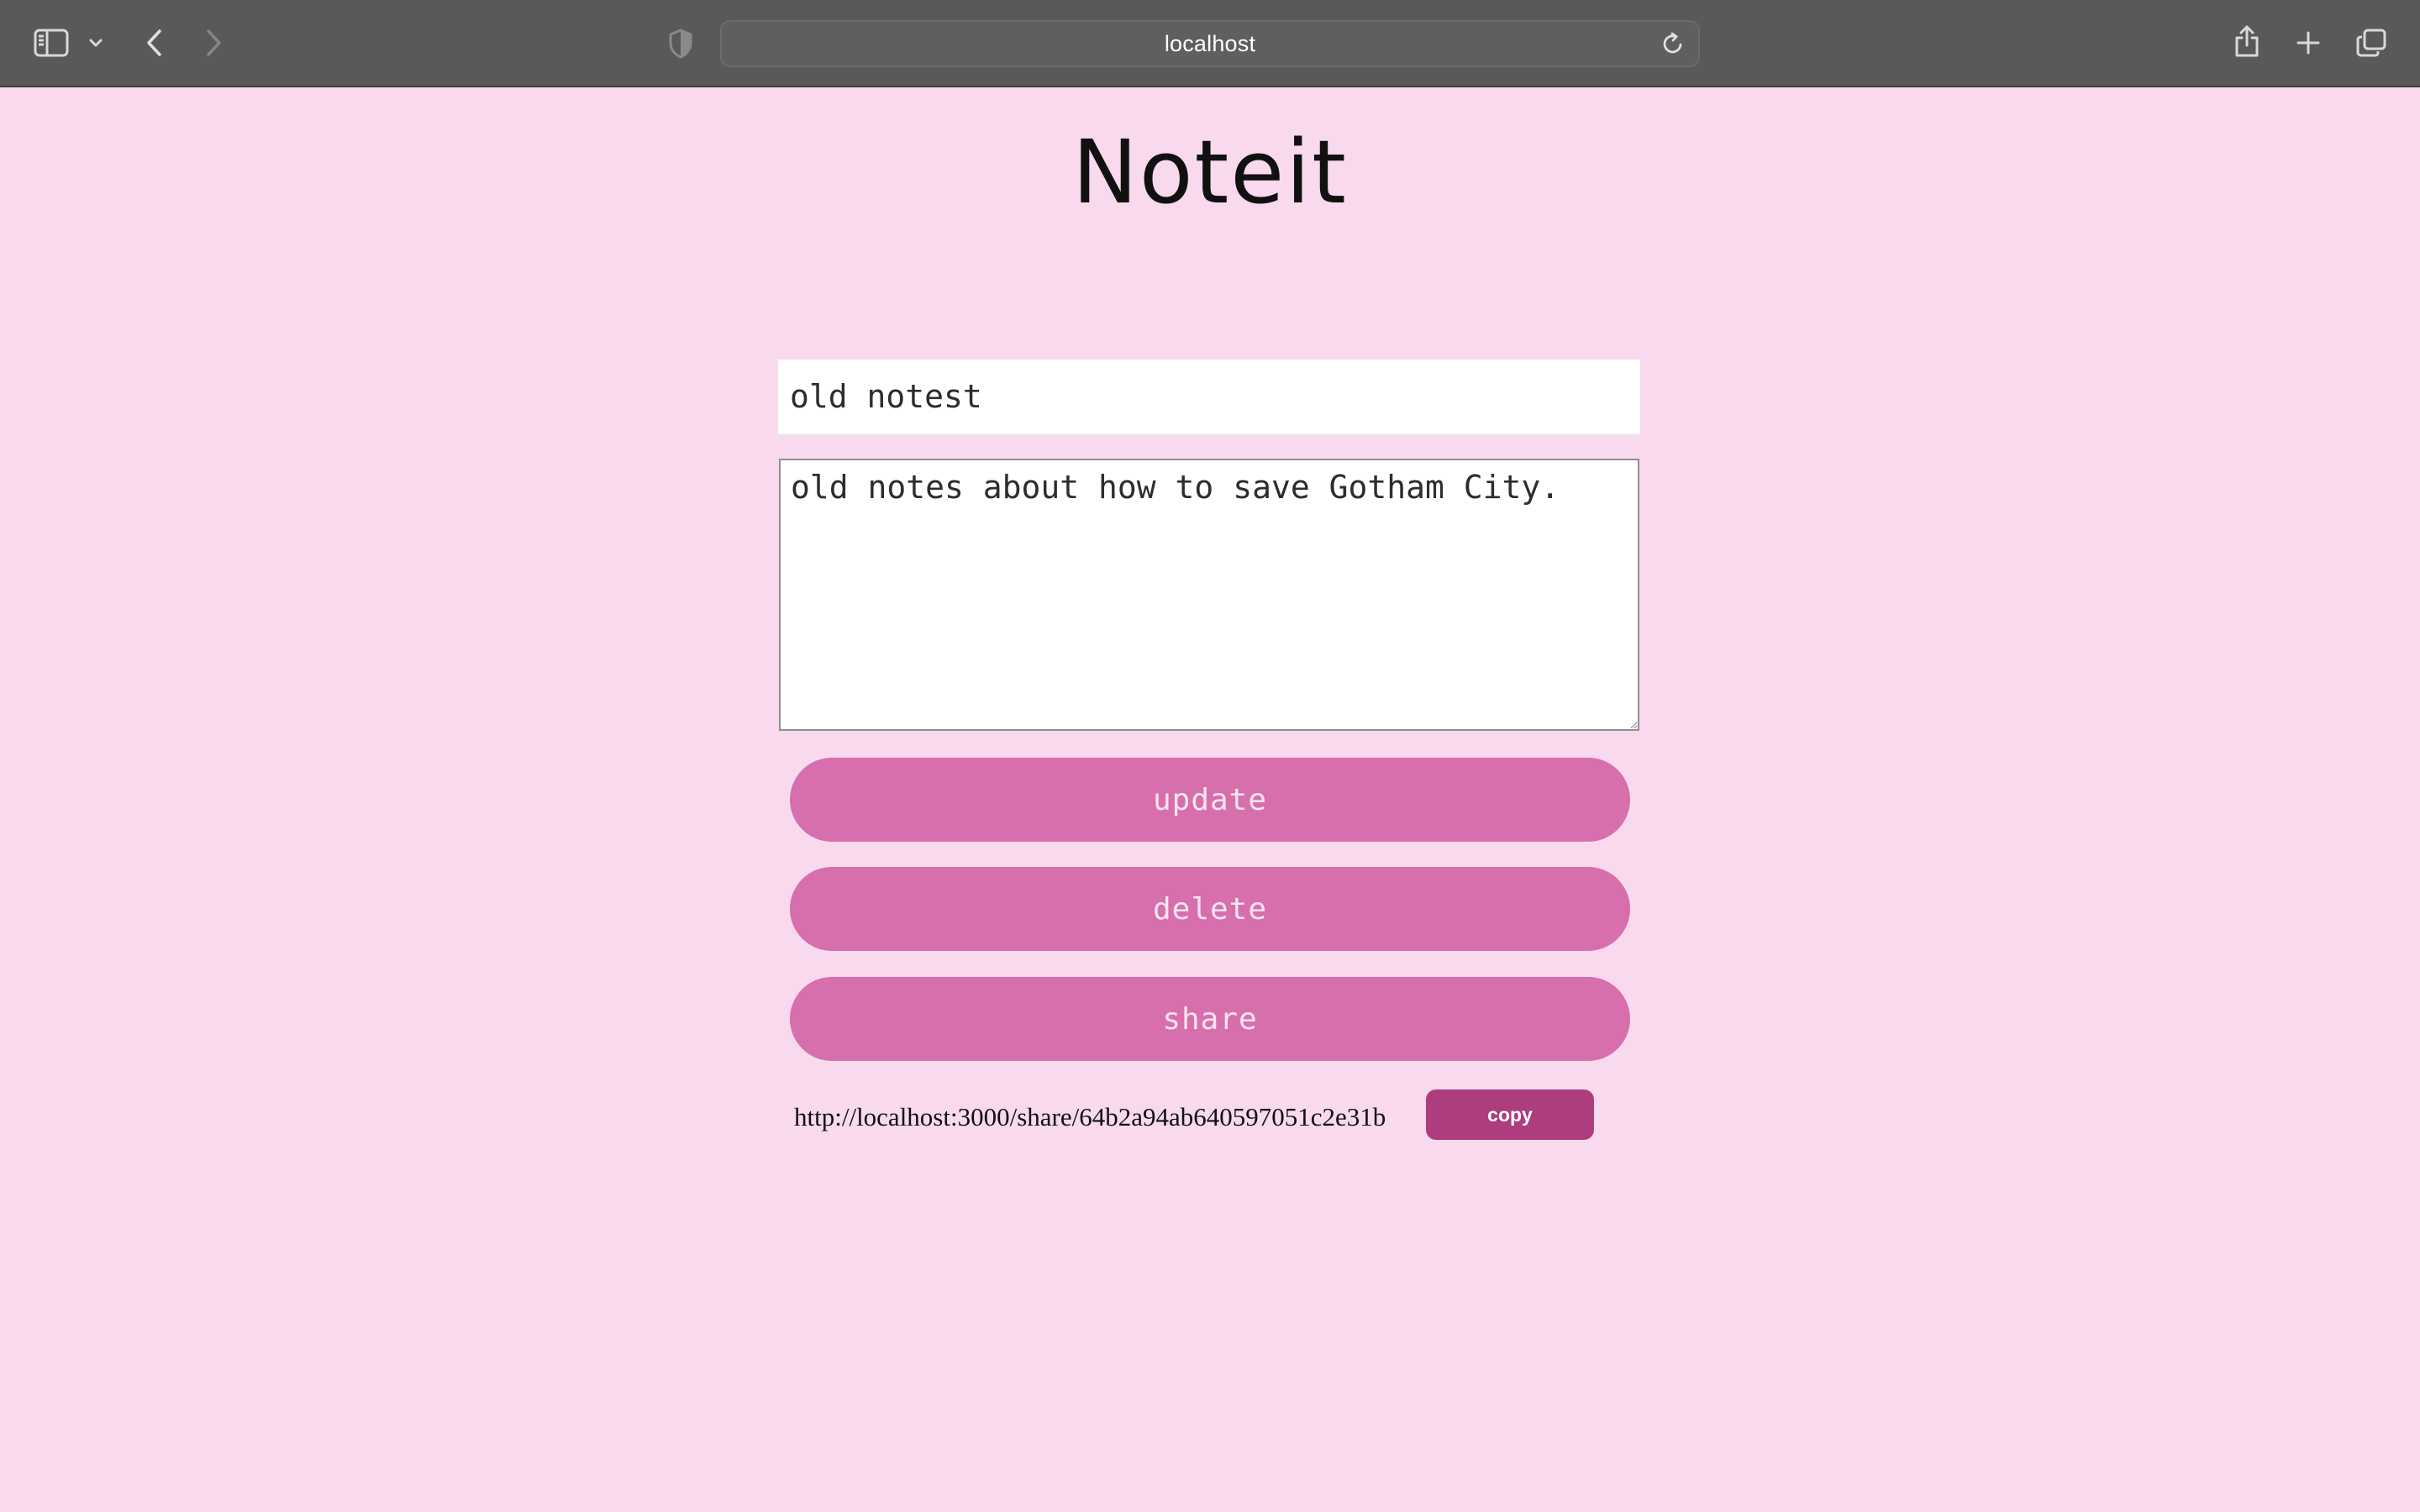  What do you see at coordinates (680, 43) in the screenshot?
I see `shield-icon` at bounding box center [680, 43].